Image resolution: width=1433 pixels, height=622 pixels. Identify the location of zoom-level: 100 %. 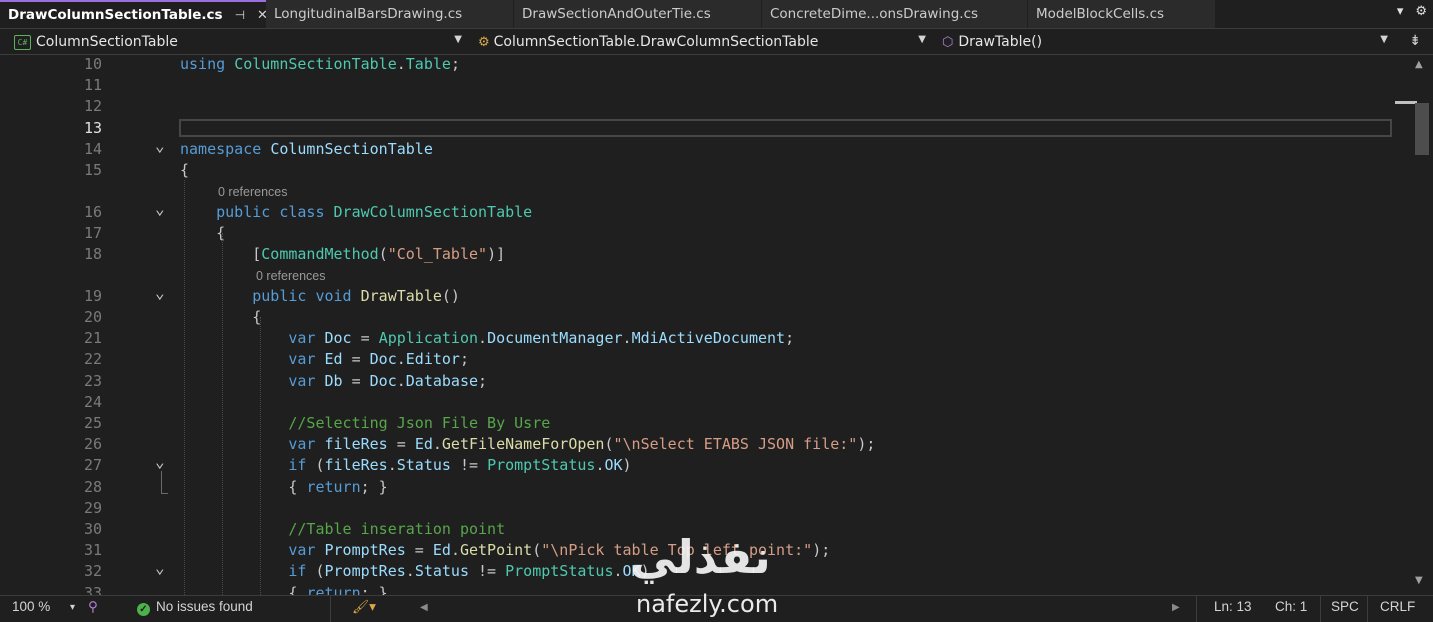
(31, 606).